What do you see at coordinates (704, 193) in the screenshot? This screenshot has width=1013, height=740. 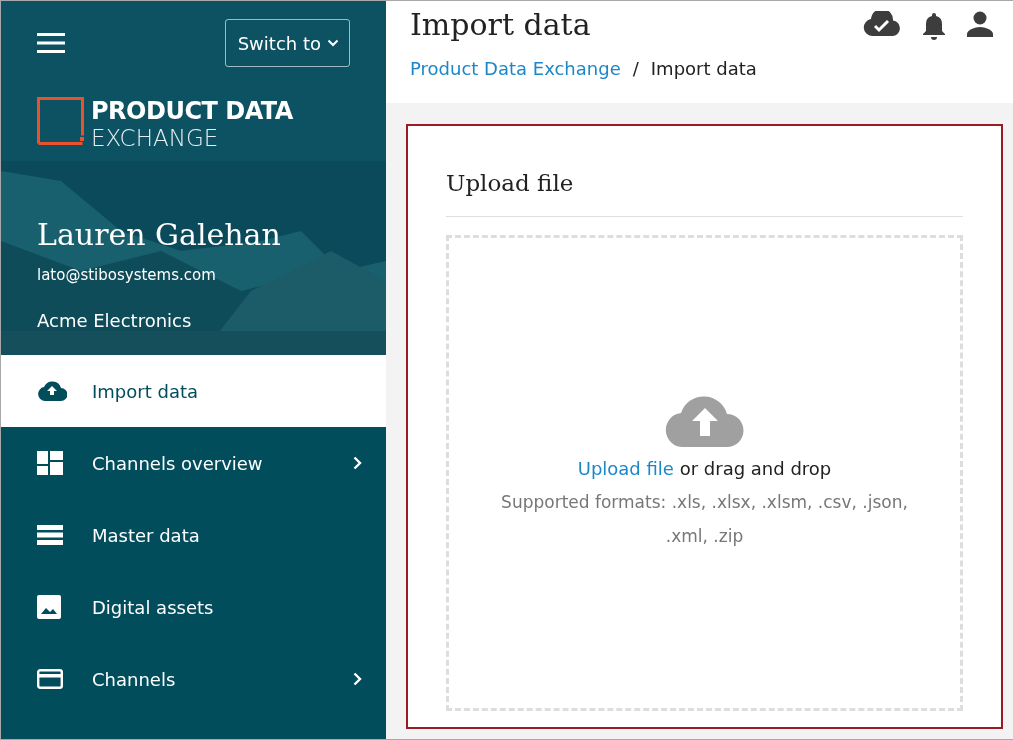 I see `card-title: Upload file` at bounding box center [704, 193].